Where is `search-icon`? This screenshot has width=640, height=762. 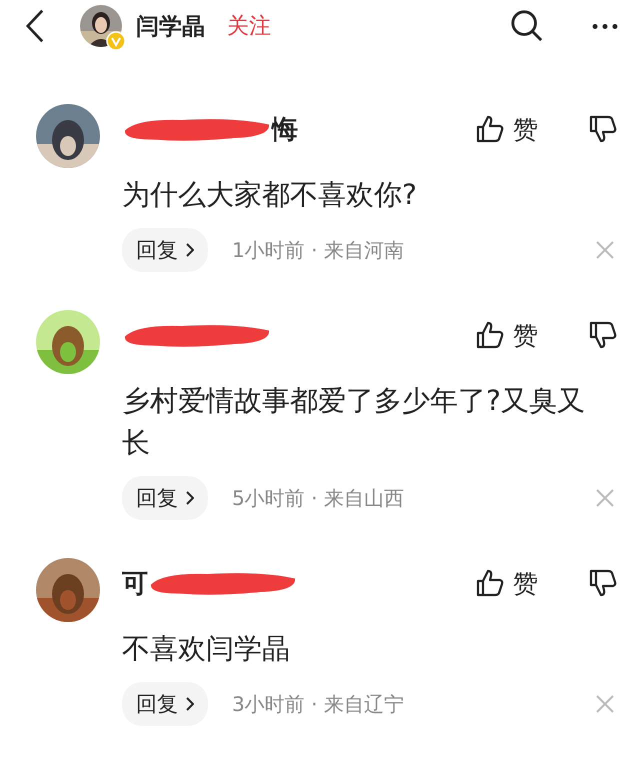
search-icon is located at coordinates (527, 26).